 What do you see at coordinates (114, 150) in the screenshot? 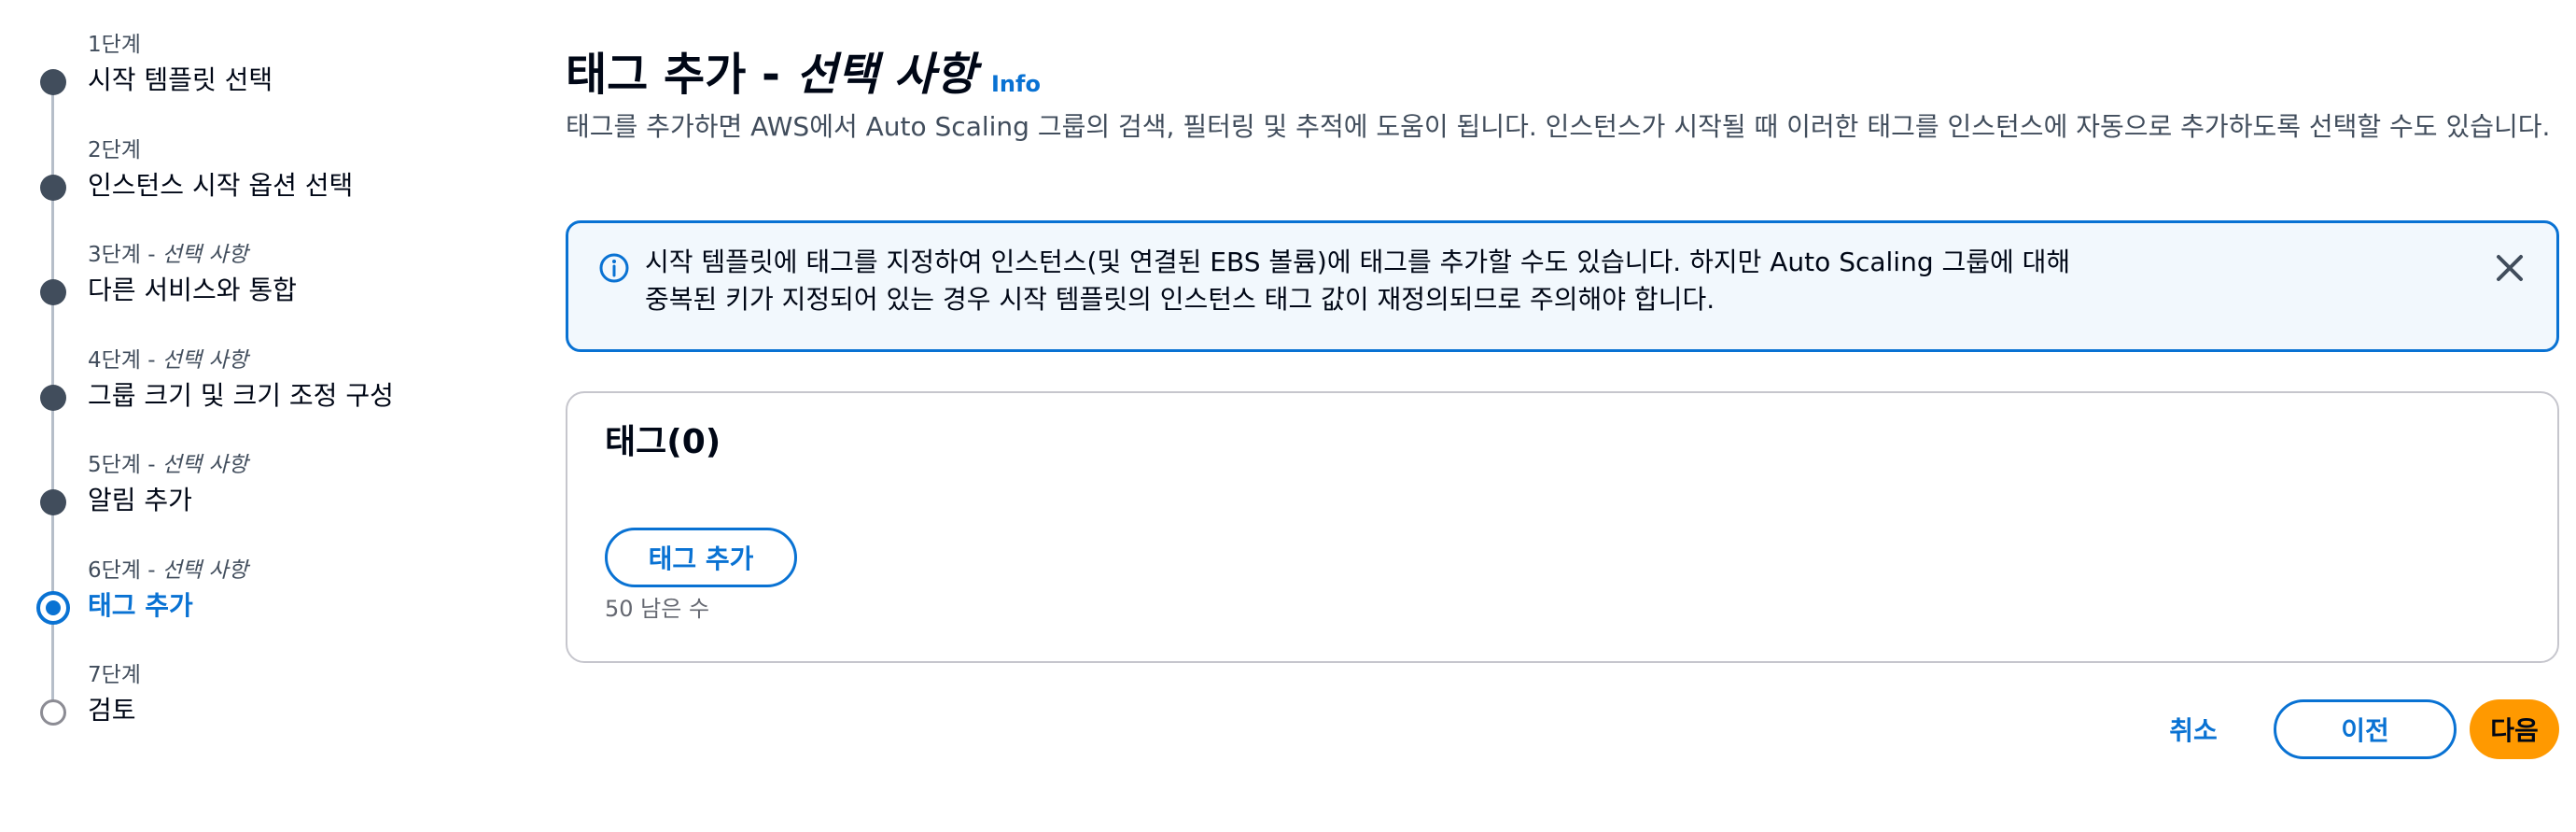
I see `step-number: 2단계` at bounding box center [114, 150].